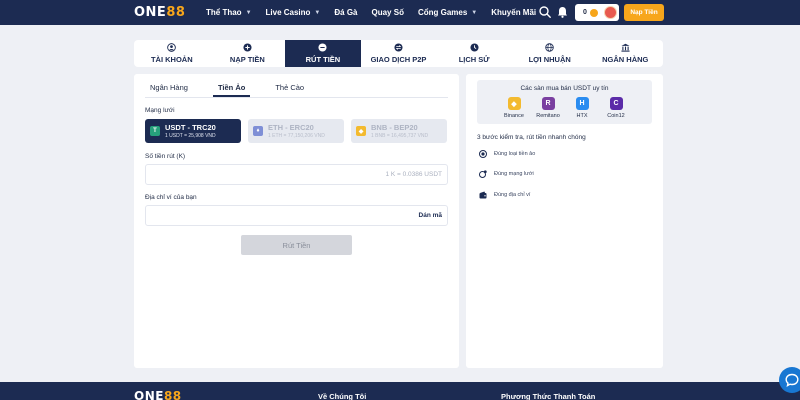 The image size is (800, 400). I want to click on tab-label: NẠP TIỀN, so click(247, 59).